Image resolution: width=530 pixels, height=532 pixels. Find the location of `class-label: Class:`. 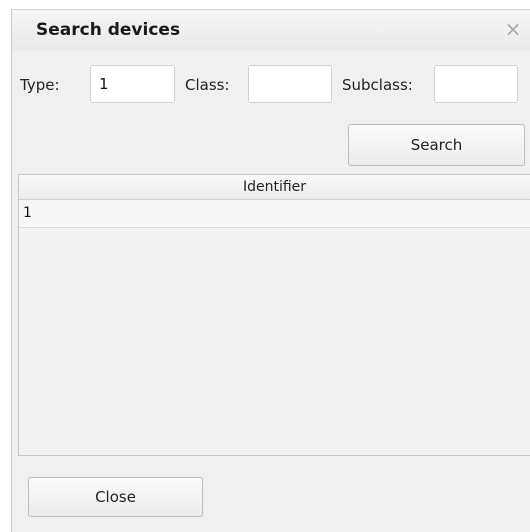

class-label: Class: is located at coordinates (207, 85).